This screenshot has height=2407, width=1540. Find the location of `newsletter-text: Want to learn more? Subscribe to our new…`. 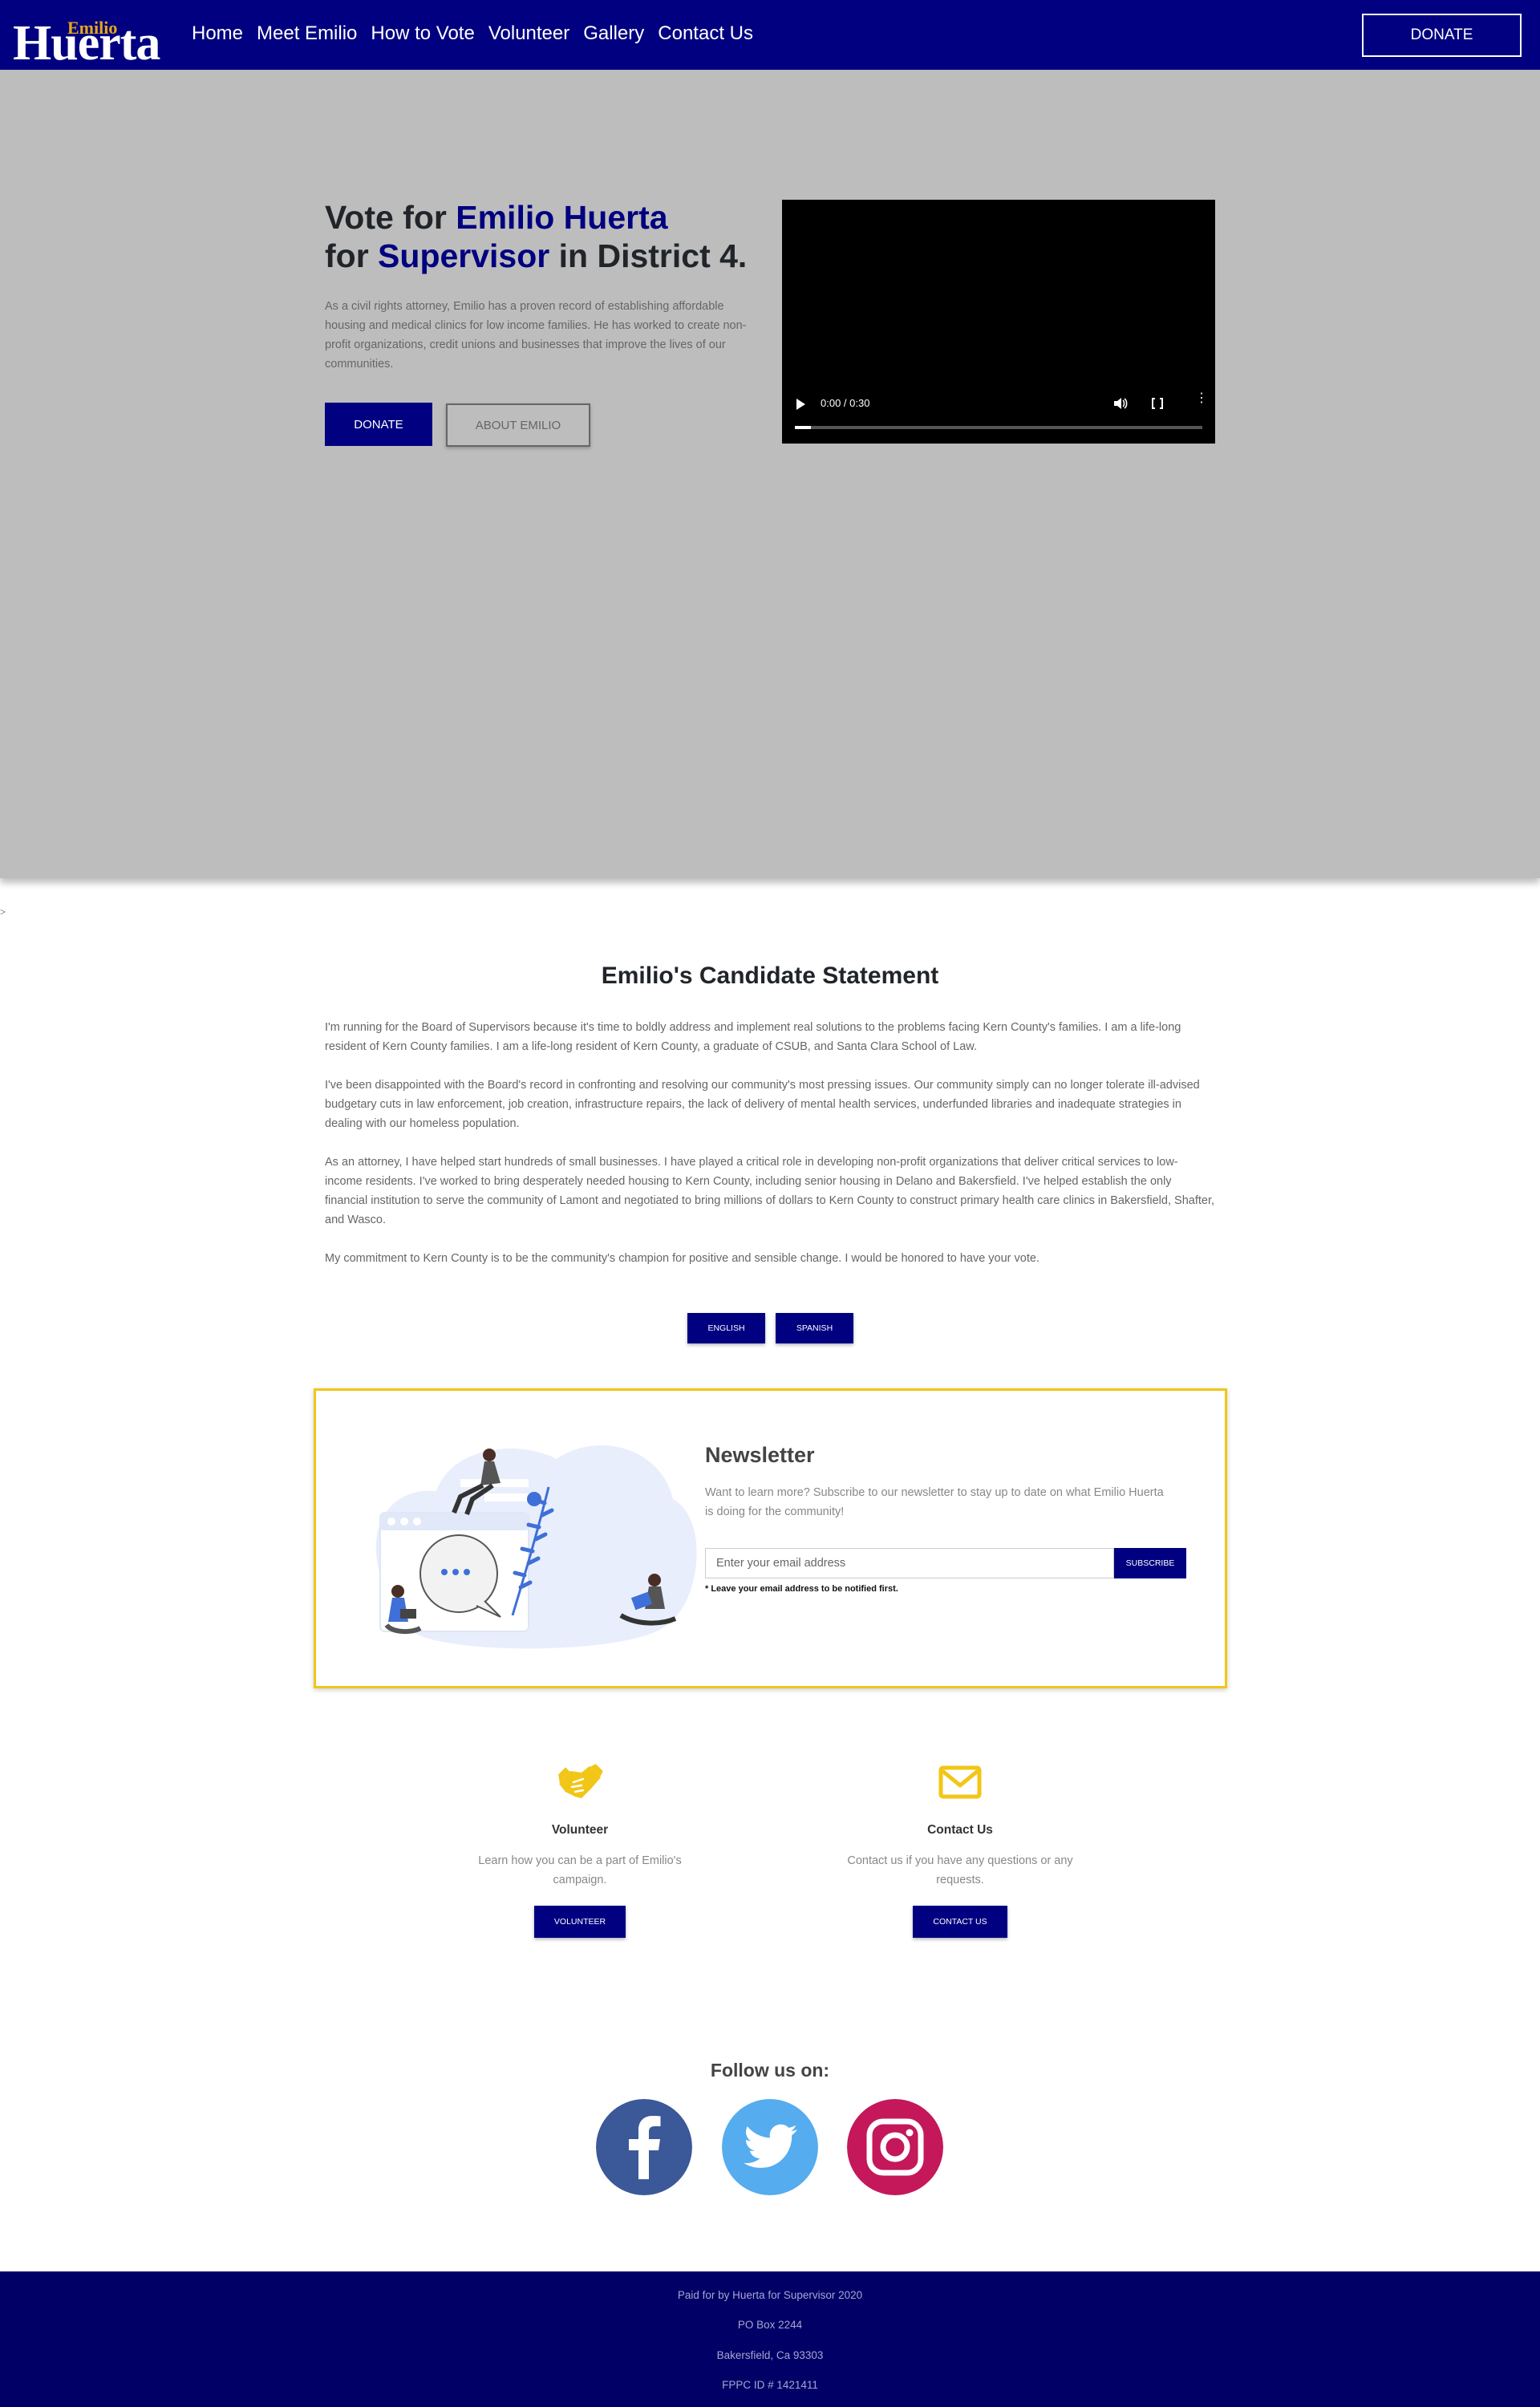

newsletter-text: Want to learn more? Subscribe to our new… is located at coordinates (934, 1502).